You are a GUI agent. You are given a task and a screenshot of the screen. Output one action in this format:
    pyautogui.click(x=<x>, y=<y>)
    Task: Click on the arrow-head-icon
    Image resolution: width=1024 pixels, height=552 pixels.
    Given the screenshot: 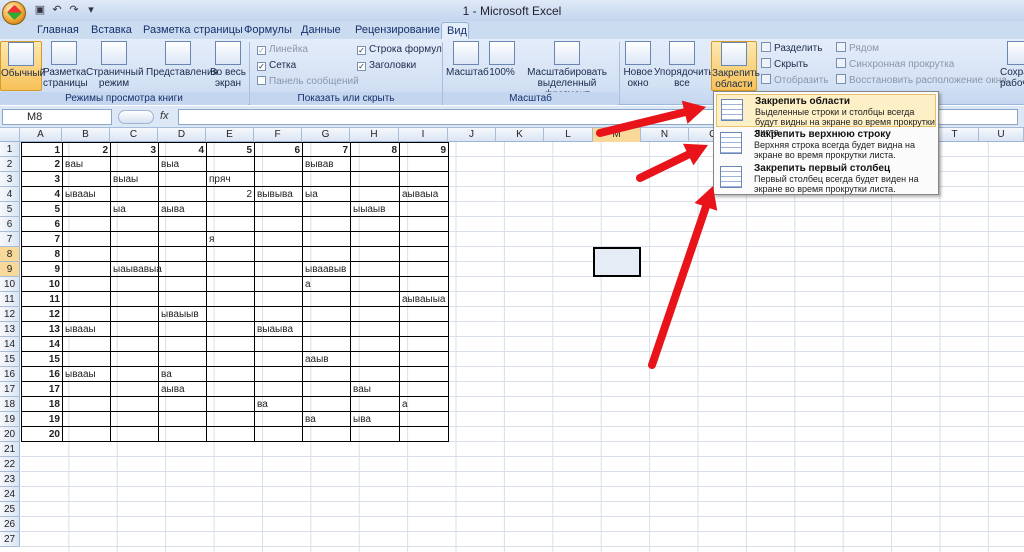 What is the action you would take?
    pyautogui.click(x=693, y=112)
    